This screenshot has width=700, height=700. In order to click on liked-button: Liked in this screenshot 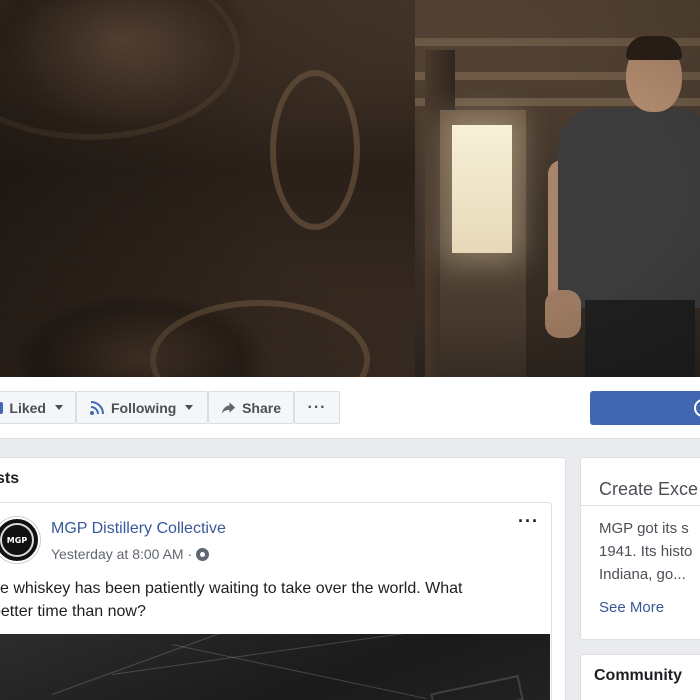, I will do `click(38, 407)`.